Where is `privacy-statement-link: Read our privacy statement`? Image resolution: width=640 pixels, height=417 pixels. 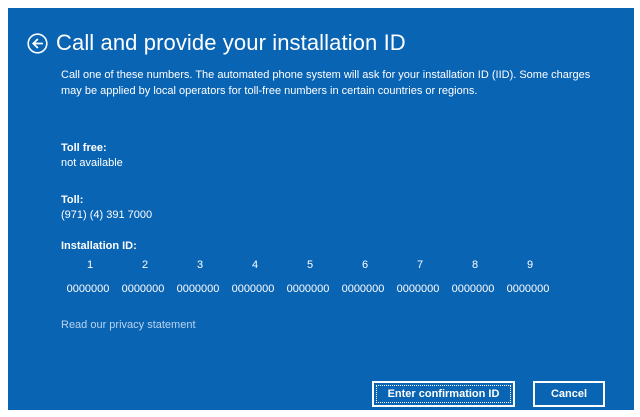
privacy-statement-link: Read our privacy statement is located at coordinates (128, 325).